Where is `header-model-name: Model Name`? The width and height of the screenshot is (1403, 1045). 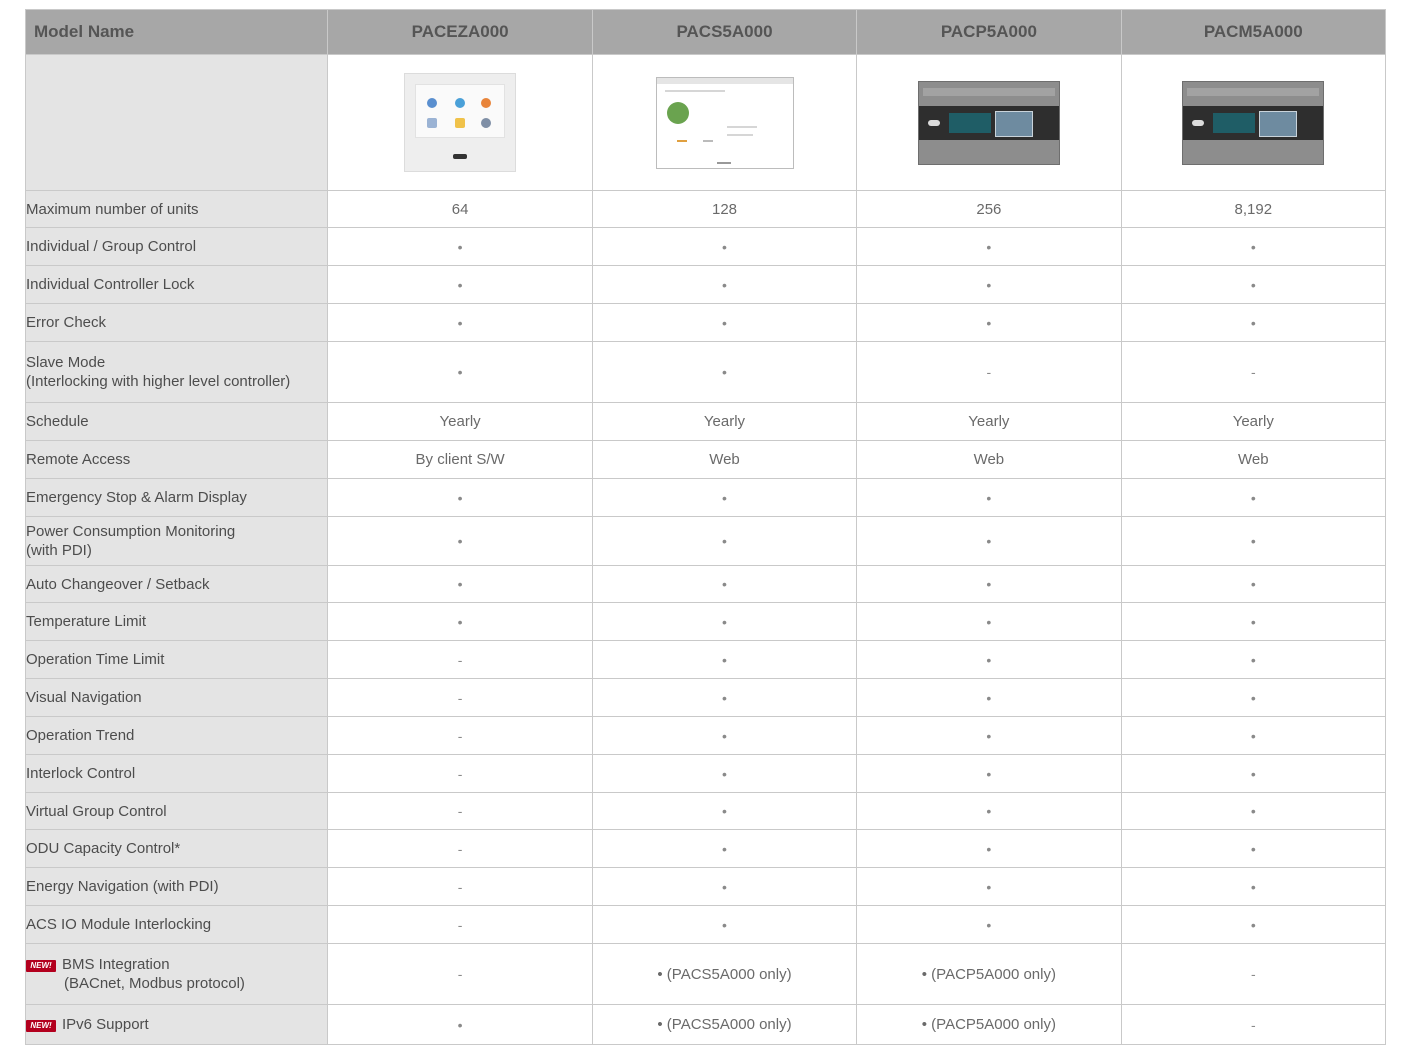 header-model-name: Model Name is located at coordinates (176, 32).